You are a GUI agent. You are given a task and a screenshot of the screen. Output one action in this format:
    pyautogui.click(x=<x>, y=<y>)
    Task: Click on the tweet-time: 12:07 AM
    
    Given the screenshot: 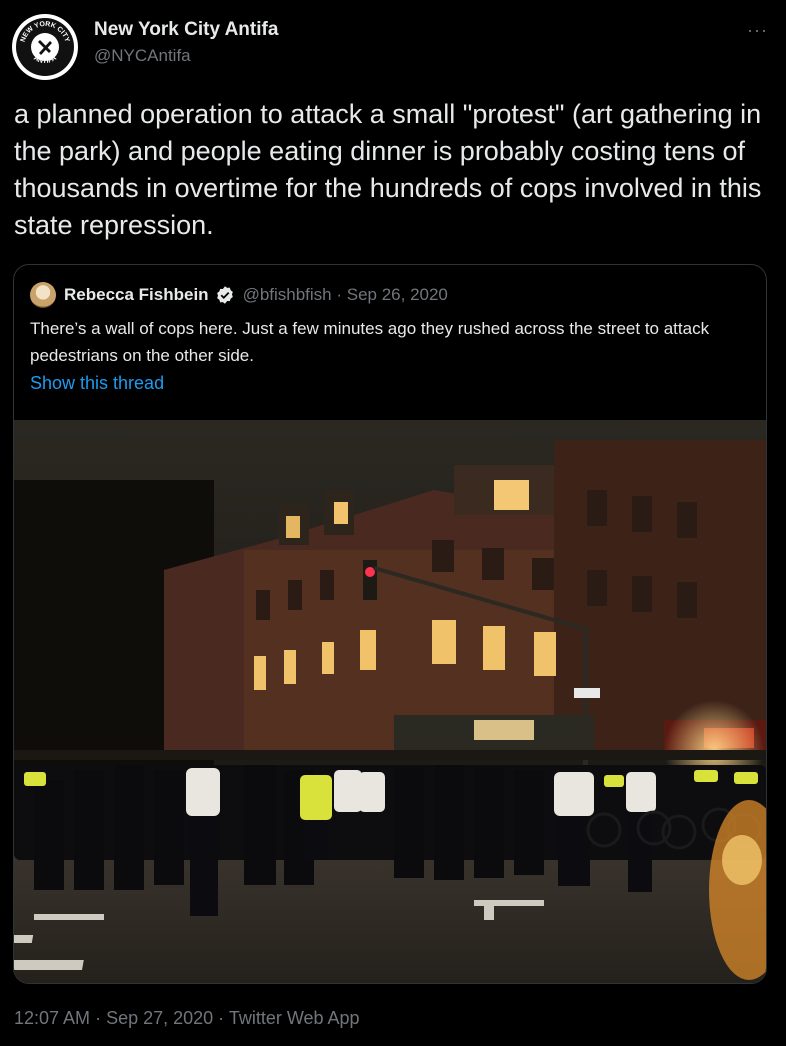 What is the action you would take?
    pyautogui.click(x=52, y=1018)
    